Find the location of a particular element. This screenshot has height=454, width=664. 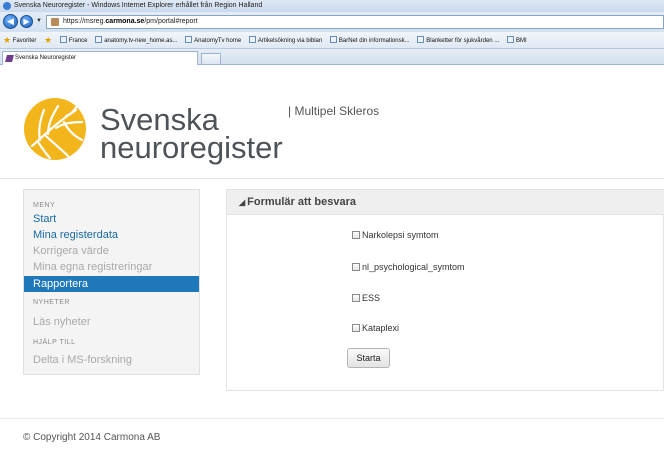

history-dropdown-icon: ▼ is located at coordinates (39, 21).